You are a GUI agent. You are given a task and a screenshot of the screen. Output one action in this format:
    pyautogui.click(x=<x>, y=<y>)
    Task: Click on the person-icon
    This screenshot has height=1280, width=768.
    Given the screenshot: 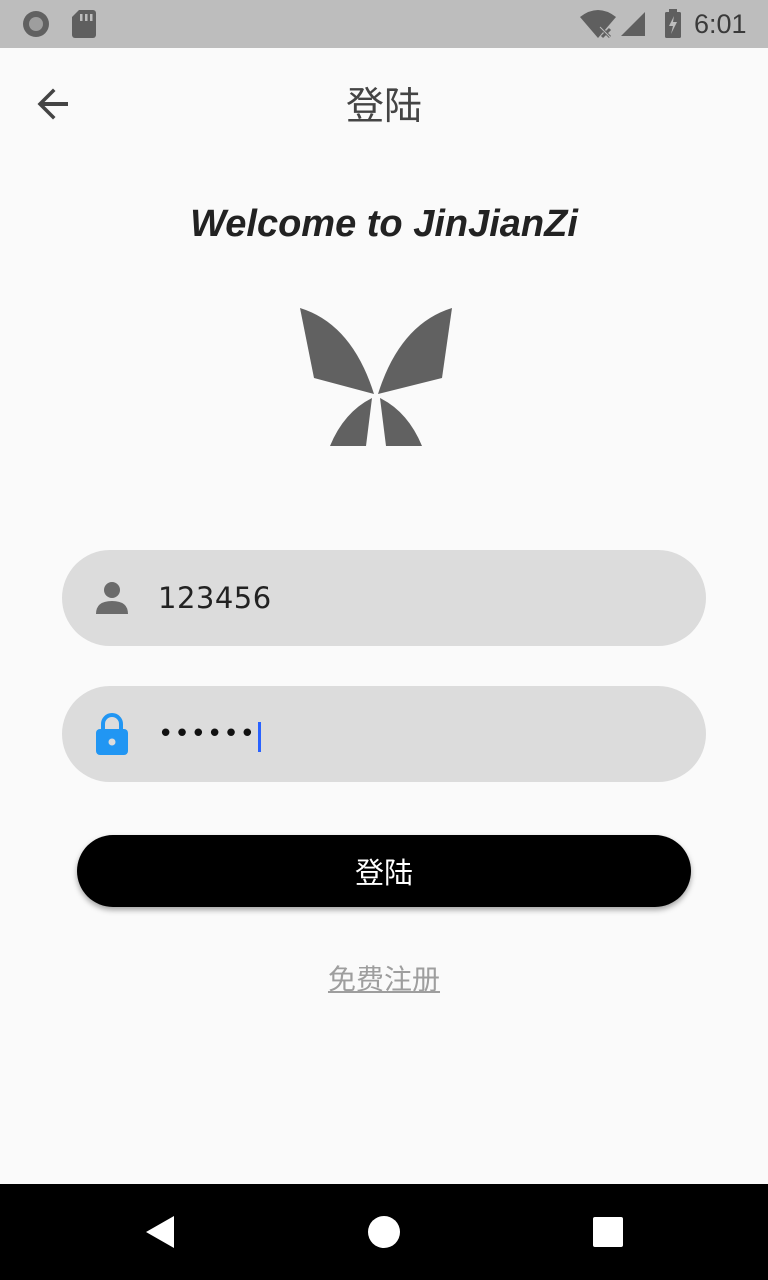 What is the action you would take?
    pyautogui.click(x=112, y=598)
    